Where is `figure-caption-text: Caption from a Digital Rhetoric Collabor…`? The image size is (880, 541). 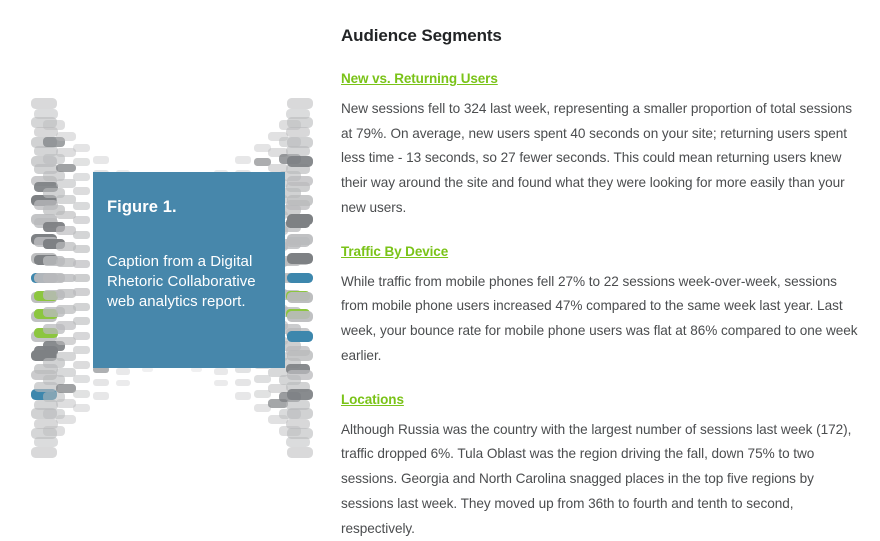 figure-caption-text: Caption from a Digital Rhetoric Collabor… is located at coordinates (181, 281).